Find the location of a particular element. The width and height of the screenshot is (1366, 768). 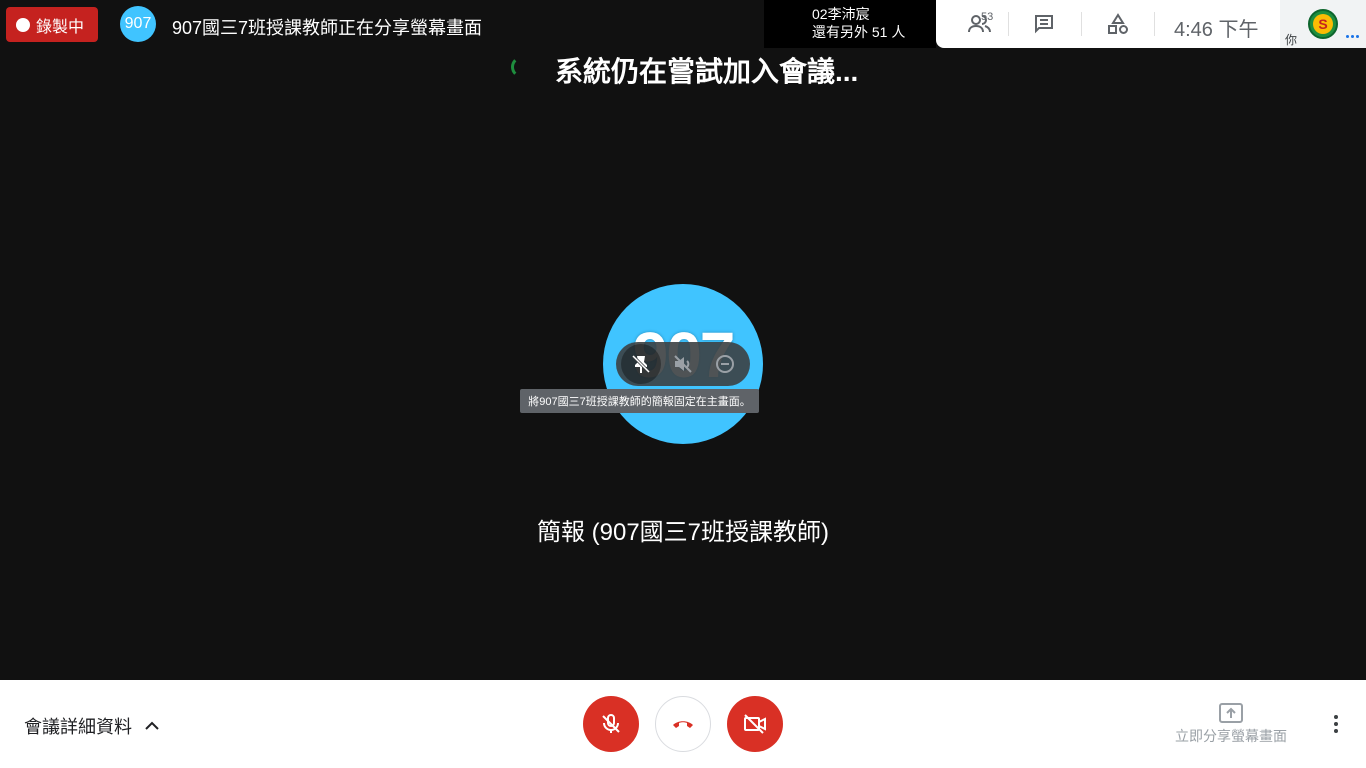

bottom-bar: 會議詳細資料 立即分享螢幕畫面 is located at coordinates (683, 724).